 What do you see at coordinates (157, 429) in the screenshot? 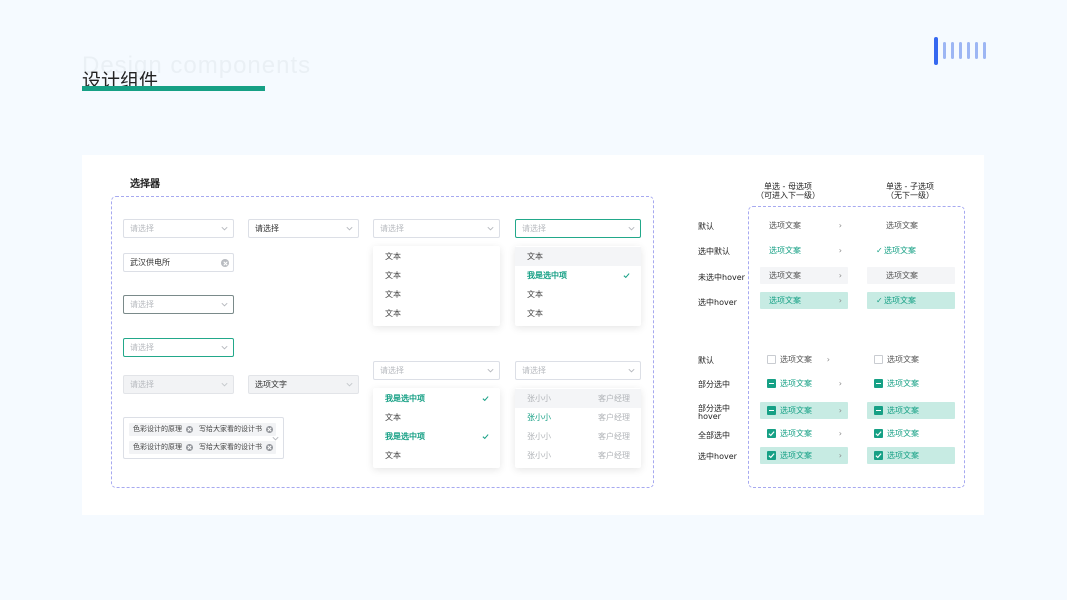
I see `tag-label: 色彩设计的原理` at bounding box center [157, 429].